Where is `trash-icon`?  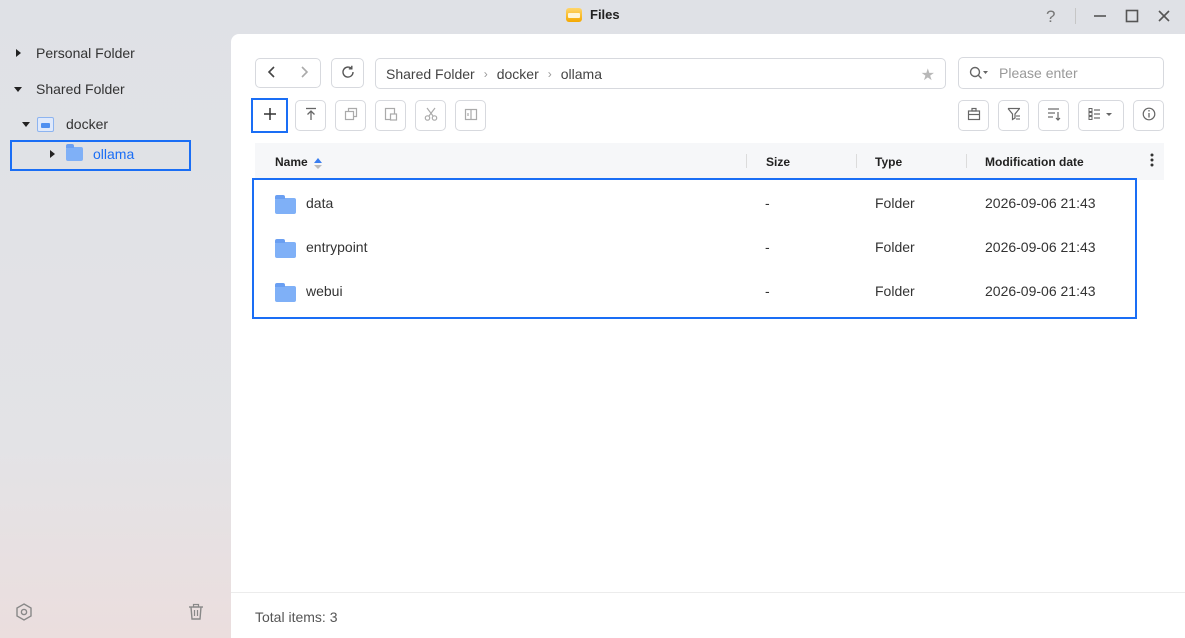
trash-icon is located at coordinates (196, 612).